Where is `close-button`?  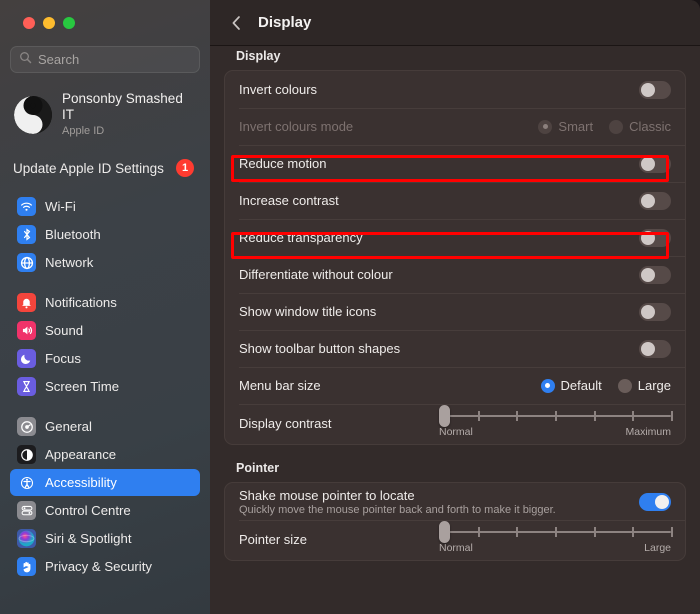
close-button is located at coordinates (29, 23).